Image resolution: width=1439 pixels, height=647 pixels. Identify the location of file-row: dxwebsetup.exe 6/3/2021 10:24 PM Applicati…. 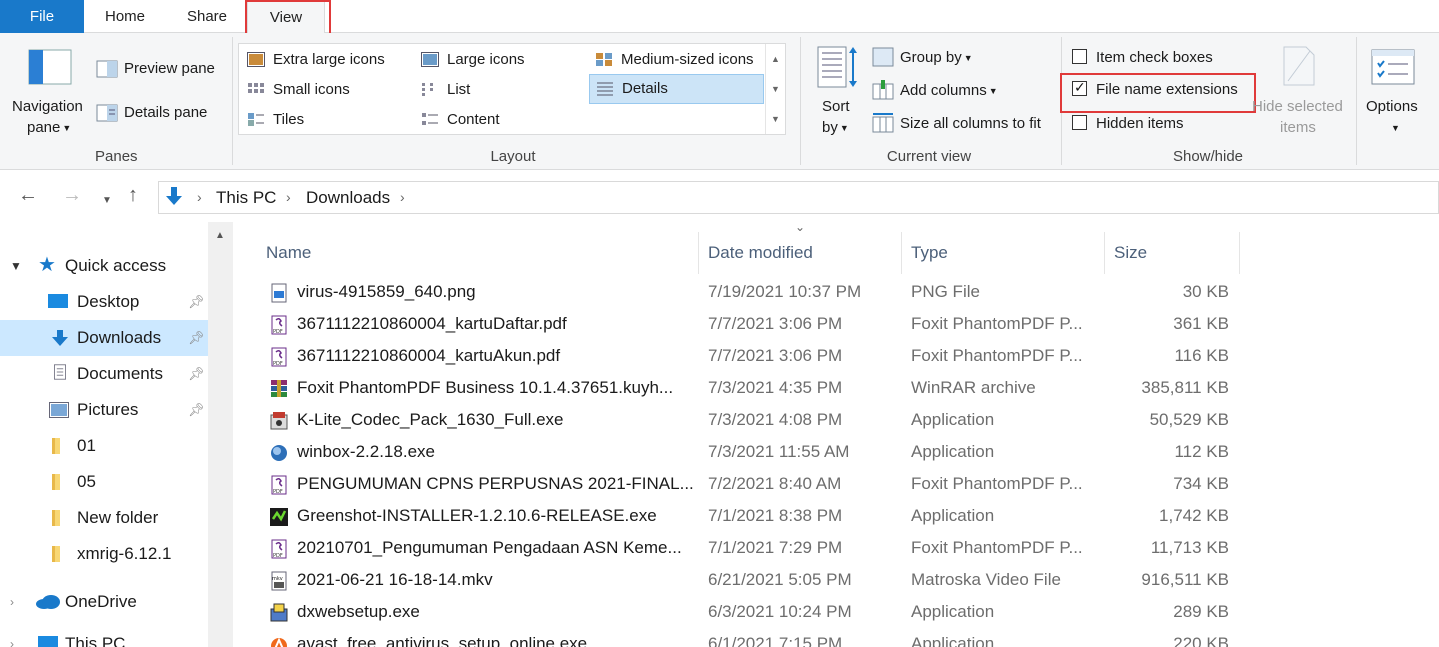
(736, 612).